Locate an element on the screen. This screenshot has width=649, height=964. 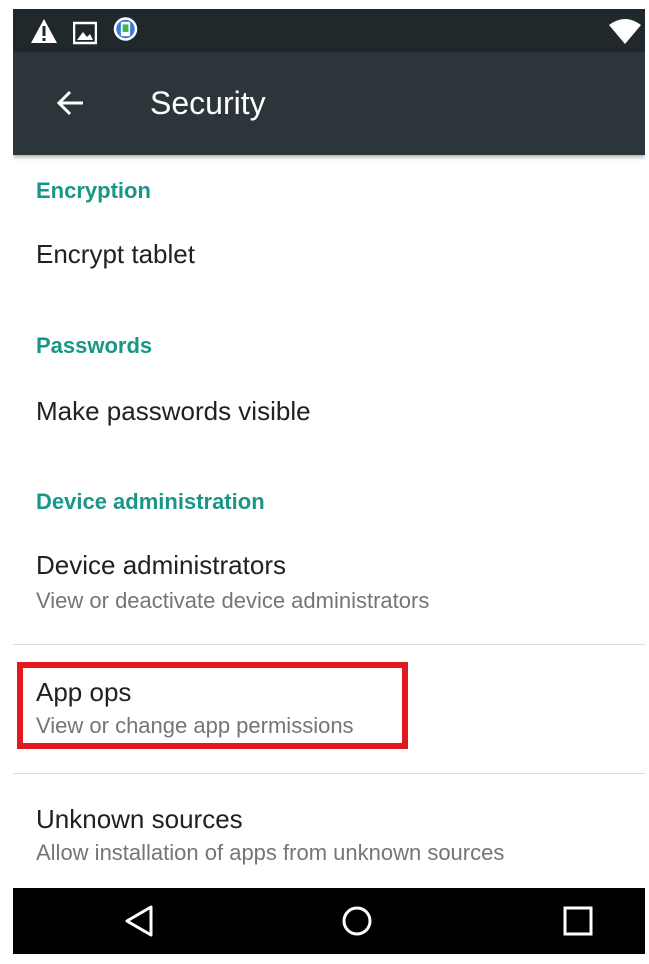
setting-title: Device administrators is located at coordinates (161, 565).